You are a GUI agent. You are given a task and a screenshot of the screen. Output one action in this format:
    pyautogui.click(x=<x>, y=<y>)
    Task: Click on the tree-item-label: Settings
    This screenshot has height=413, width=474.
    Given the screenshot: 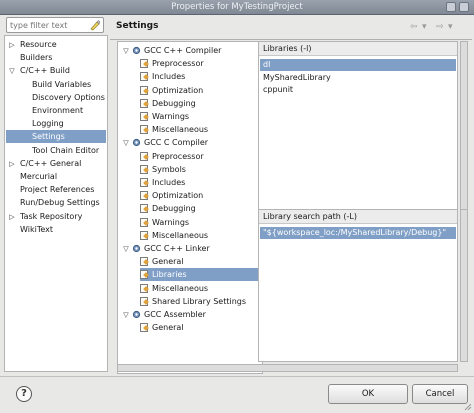 What is the action you would take?
    pyautogui.click(x=48, y=137)
    